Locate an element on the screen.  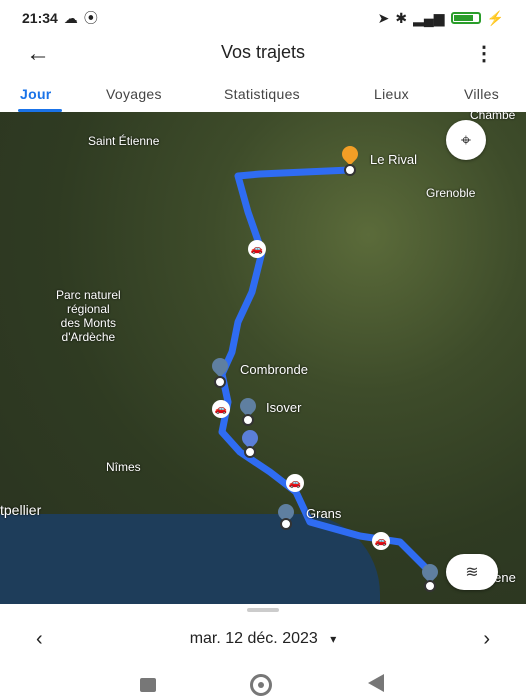
sync-icon: ⦿ is located at coordinates (90, 18).